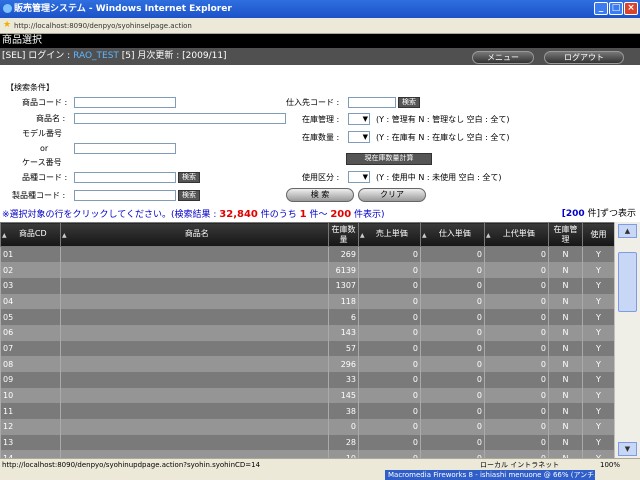 The image size is (640, 480). I want to click on table-scrollbar: ▲ ▼, so click(627, 340).